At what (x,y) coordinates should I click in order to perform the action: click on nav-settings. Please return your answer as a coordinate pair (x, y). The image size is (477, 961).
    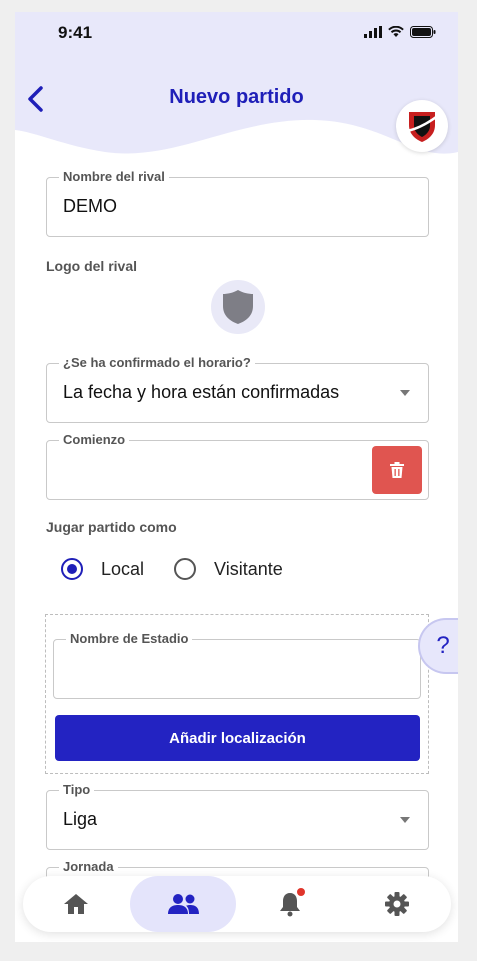
    Looking at the image, I should click on (397, 904).